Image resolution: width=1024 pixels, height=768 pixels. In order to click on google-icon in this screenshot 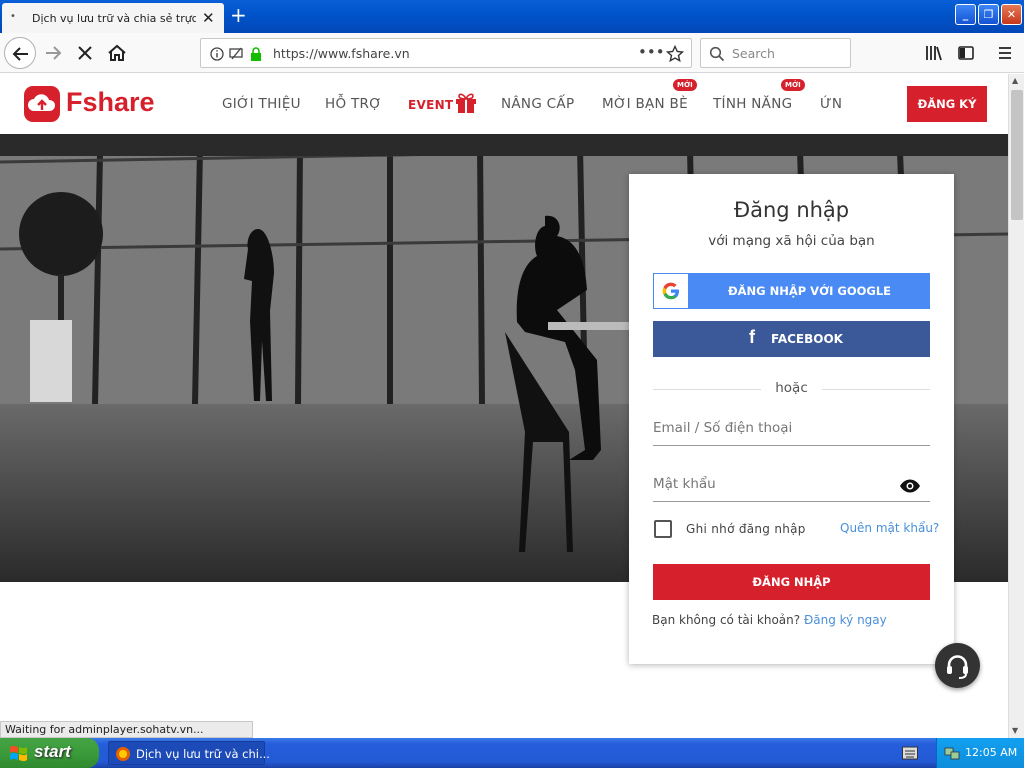, I will do `click(671, 291)`.